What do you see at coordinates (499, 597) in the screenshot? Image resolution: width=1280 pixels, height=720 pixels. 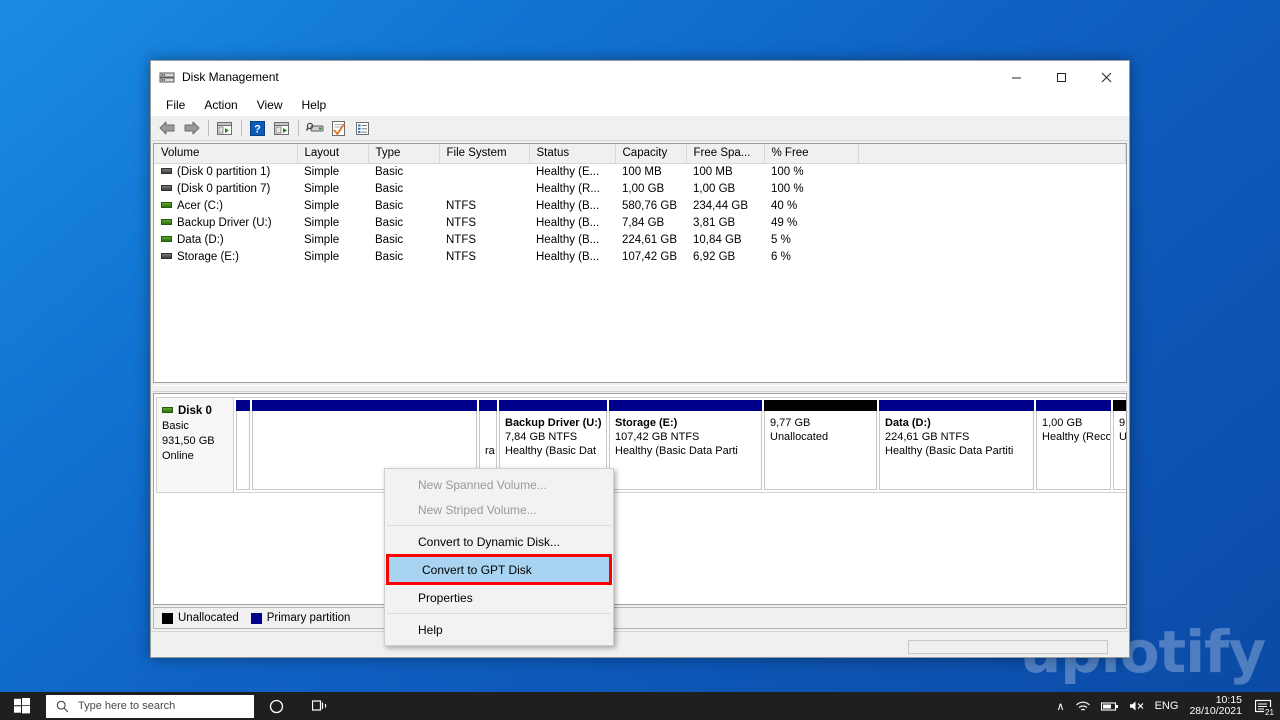 I see `menu-item-properties: Properties` at bounding box center [499, 597].